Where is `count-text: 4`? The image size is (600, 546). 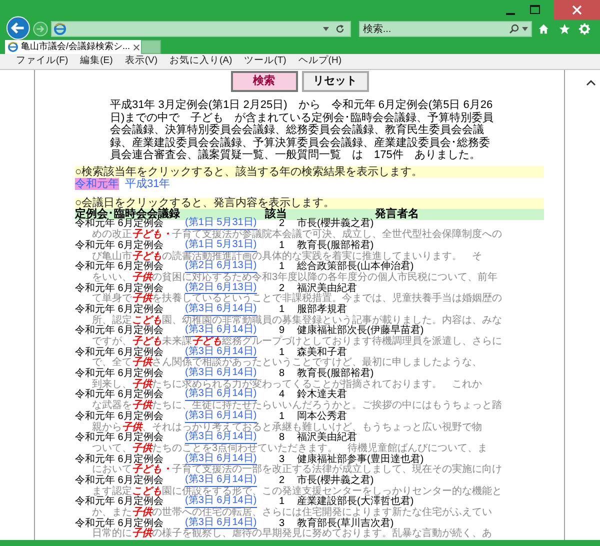 count-text: 4 is located at coordinates (282, 396).